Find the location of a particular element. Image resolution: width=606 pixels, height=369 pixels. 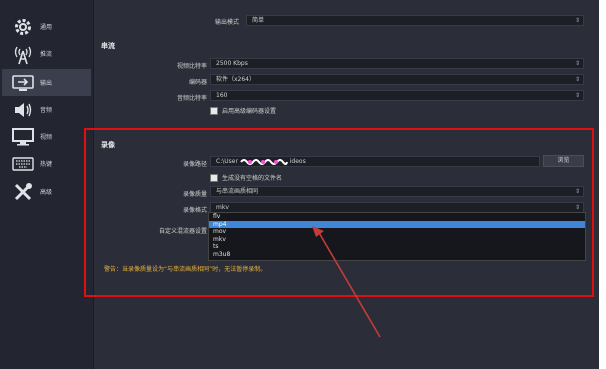

annotation-arrow is located at coordinates (346, 282).